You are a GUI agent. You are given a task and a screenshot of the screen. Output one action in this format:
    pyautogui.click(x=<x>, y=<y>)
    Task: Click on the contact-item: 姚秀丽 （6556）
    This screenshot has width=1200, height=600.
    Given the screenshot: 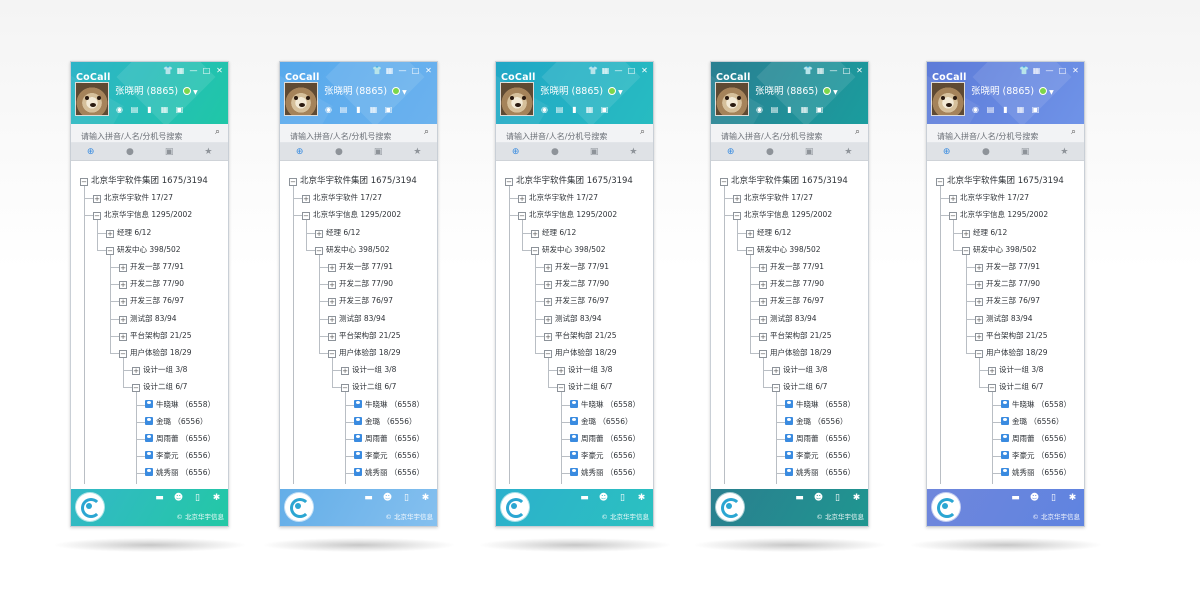 What is the action you would take?
    pyautogui.click(x=605, y=473)
    